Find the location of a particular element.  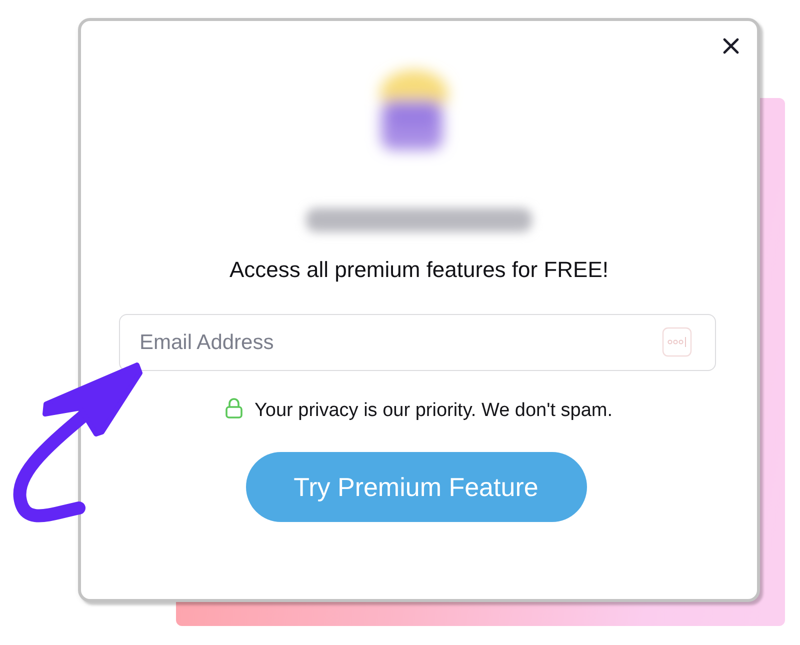

lock-icon is located at coordinates (234, 408).